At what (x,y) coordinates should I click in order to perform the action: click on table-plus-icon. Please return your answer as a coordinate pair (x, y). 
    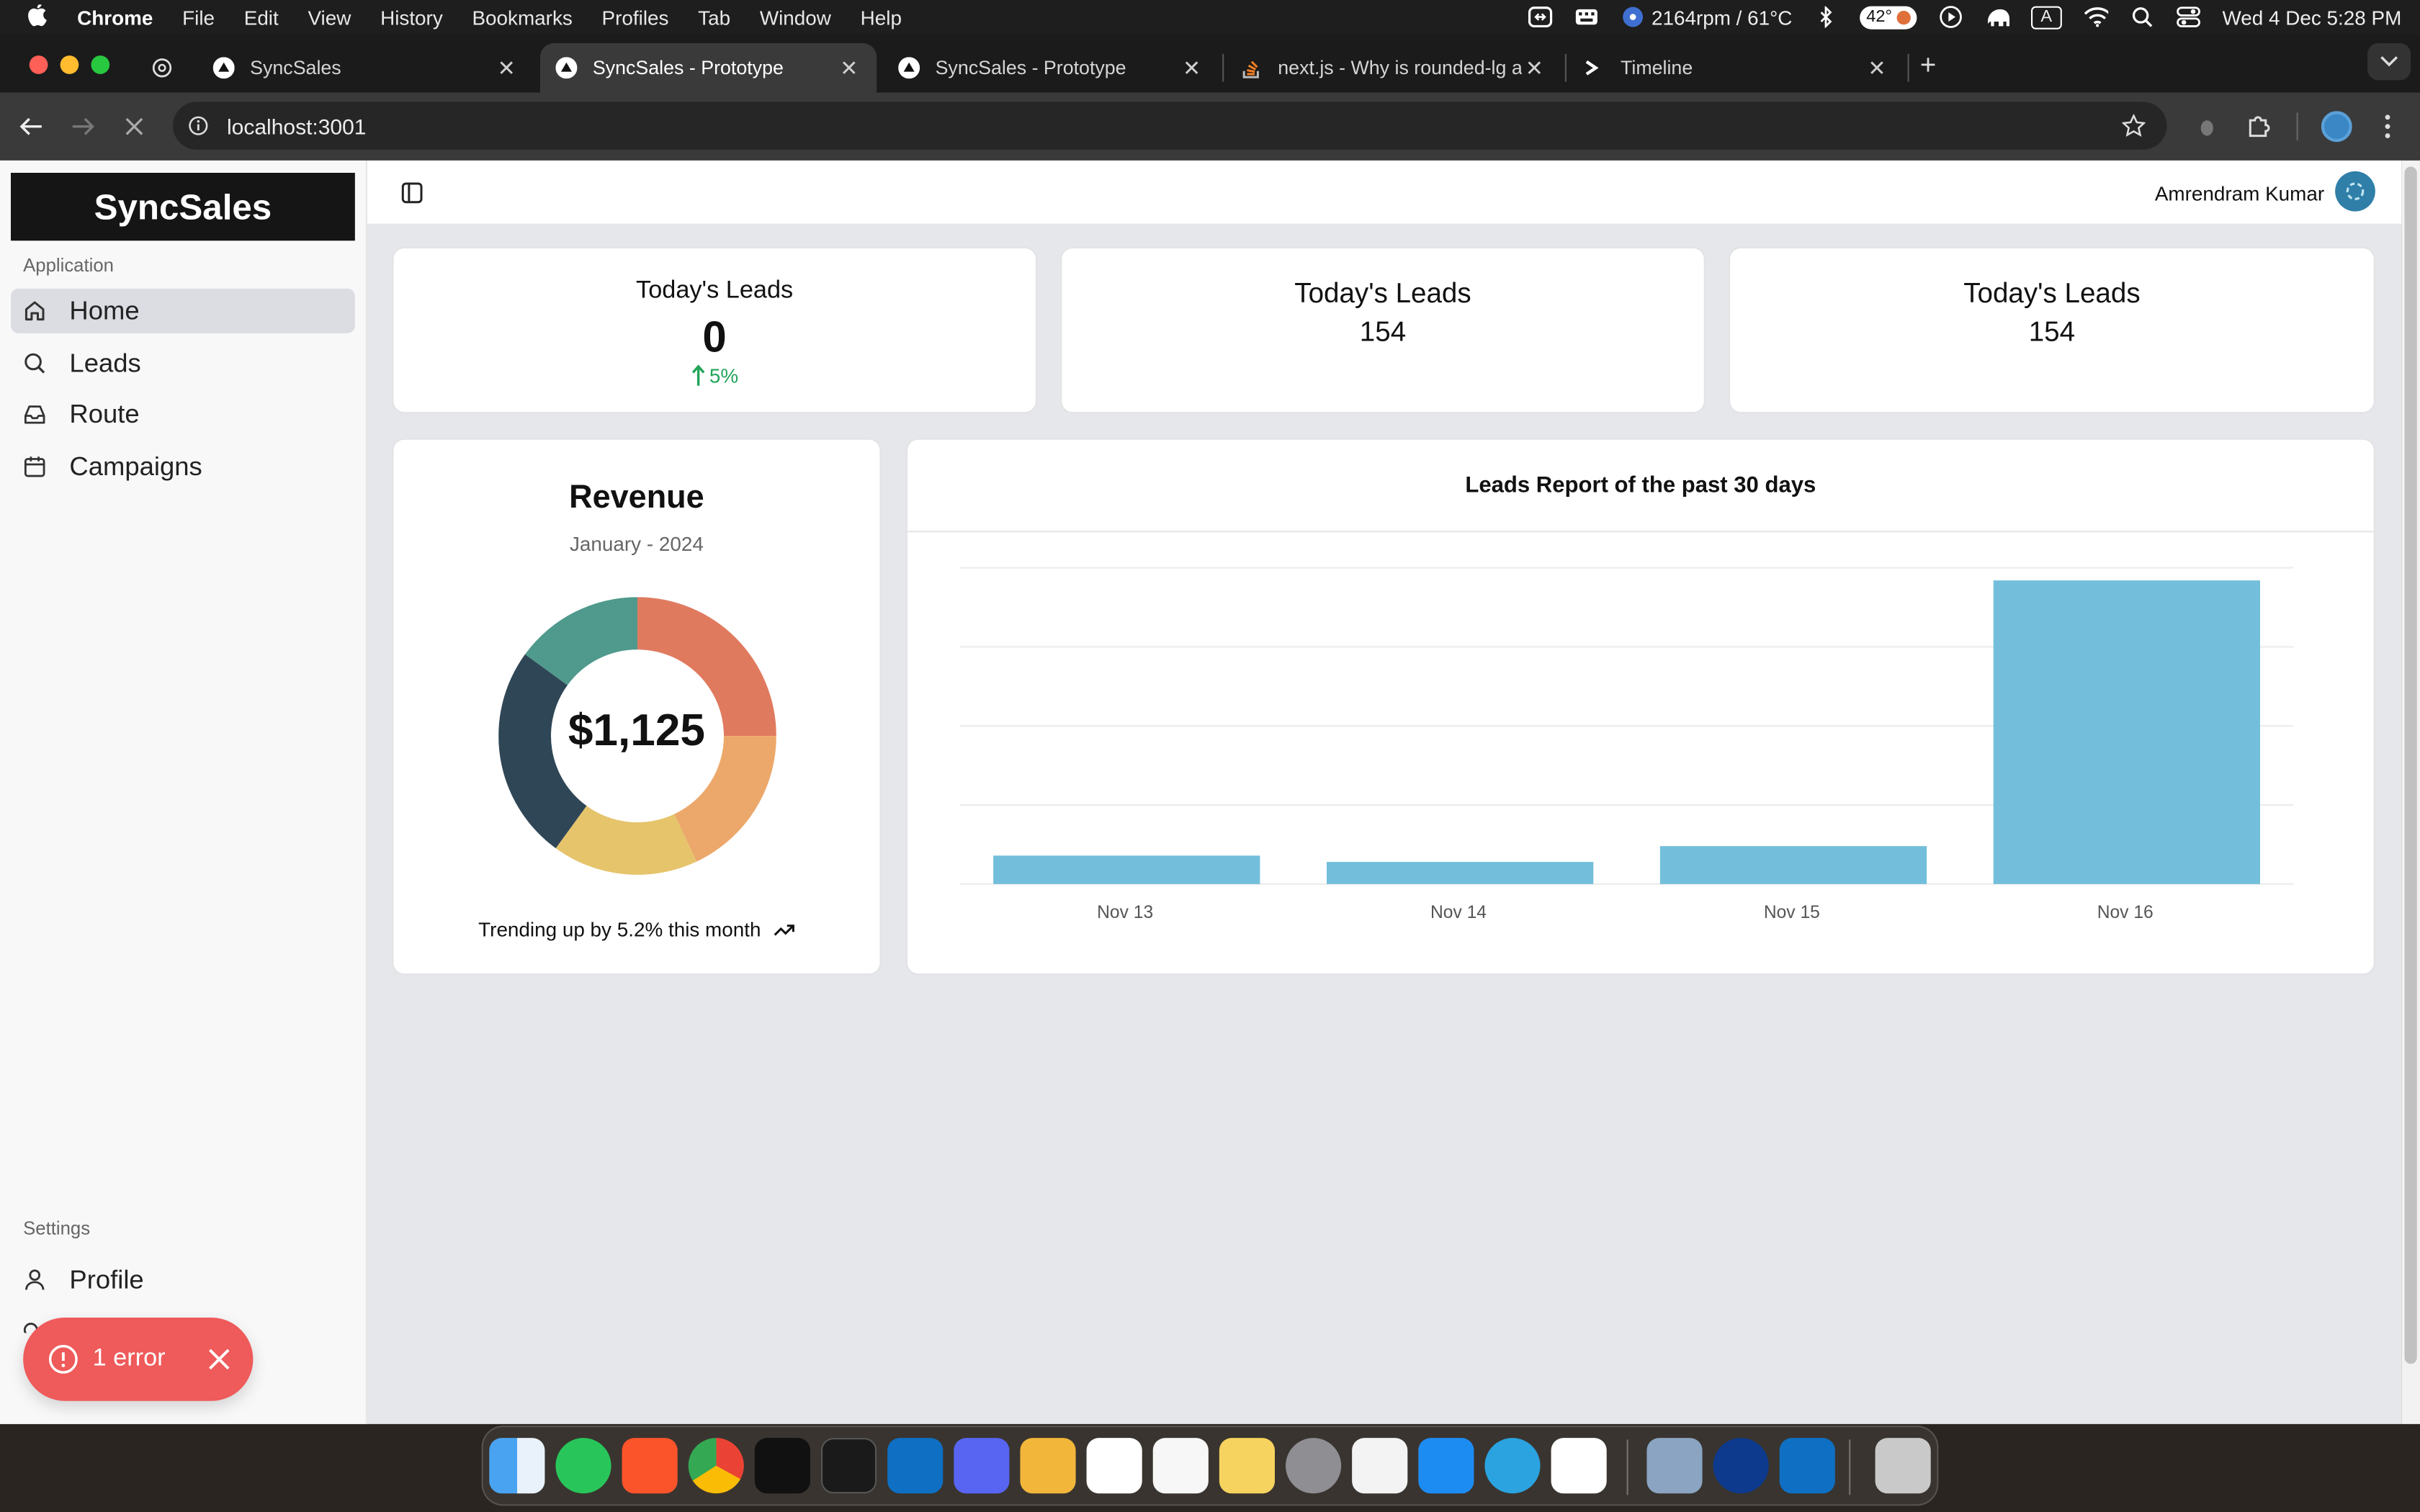
    Looking at the image, I should click on (1048, 1466).